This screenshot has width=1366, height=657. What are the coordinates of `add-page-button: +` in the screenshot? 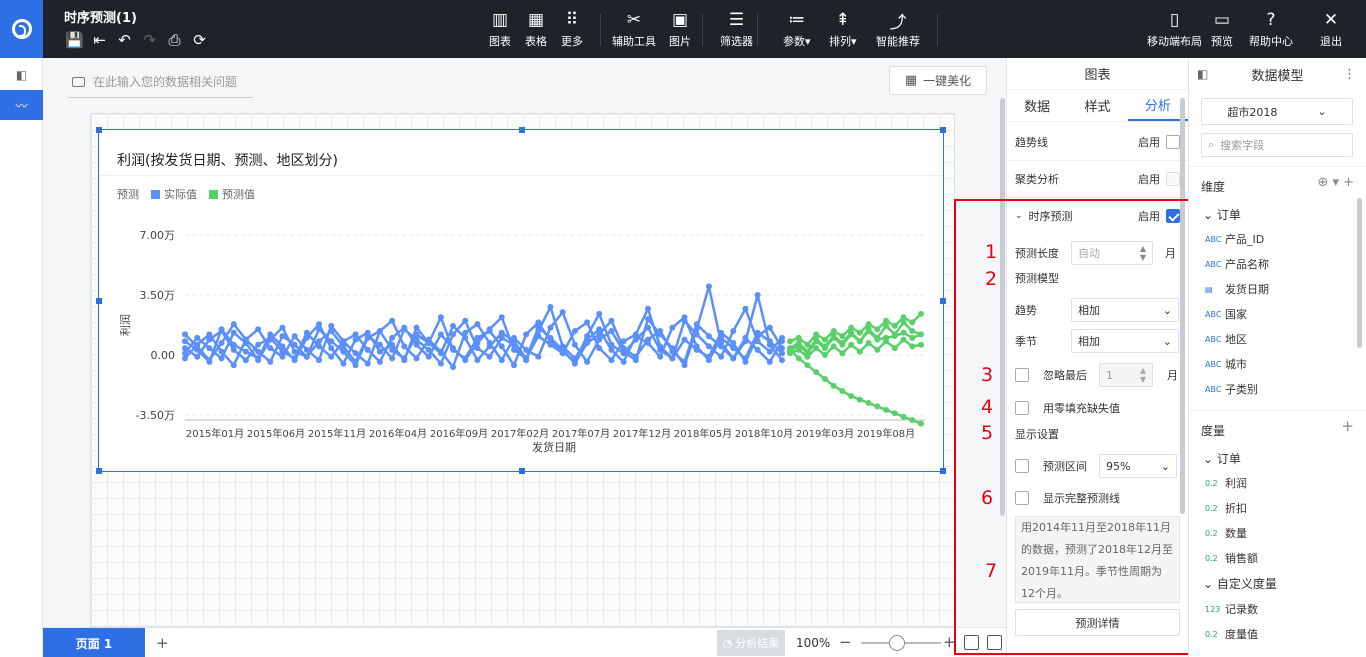 It's located at (162, 643).